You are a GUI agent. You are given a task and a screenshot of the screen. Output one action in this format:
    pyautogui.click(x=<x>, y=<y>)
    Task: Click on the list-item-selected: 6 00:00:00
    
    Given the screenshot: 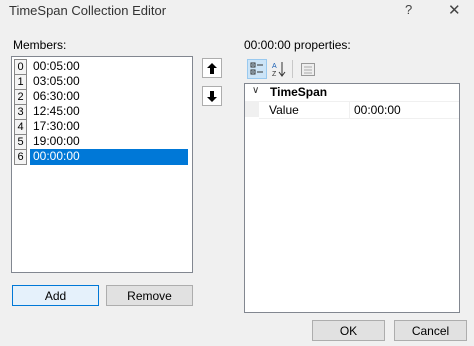 What is the action you would take?
    pyautogui.click(x=102, y=157)
    